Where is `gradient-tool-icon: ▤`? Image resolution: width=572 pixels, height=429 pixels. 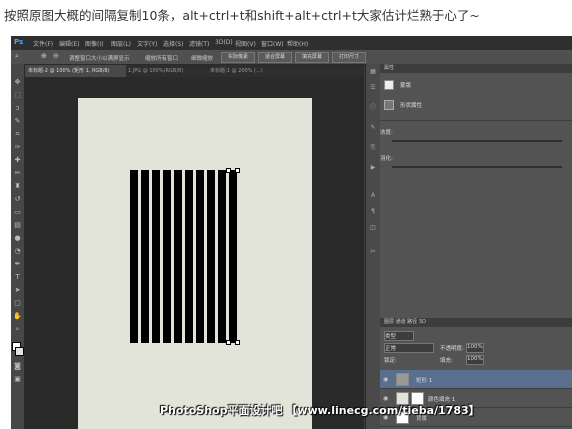 gradient-tool-icon: ▤ is located at coordinates (17, 225).